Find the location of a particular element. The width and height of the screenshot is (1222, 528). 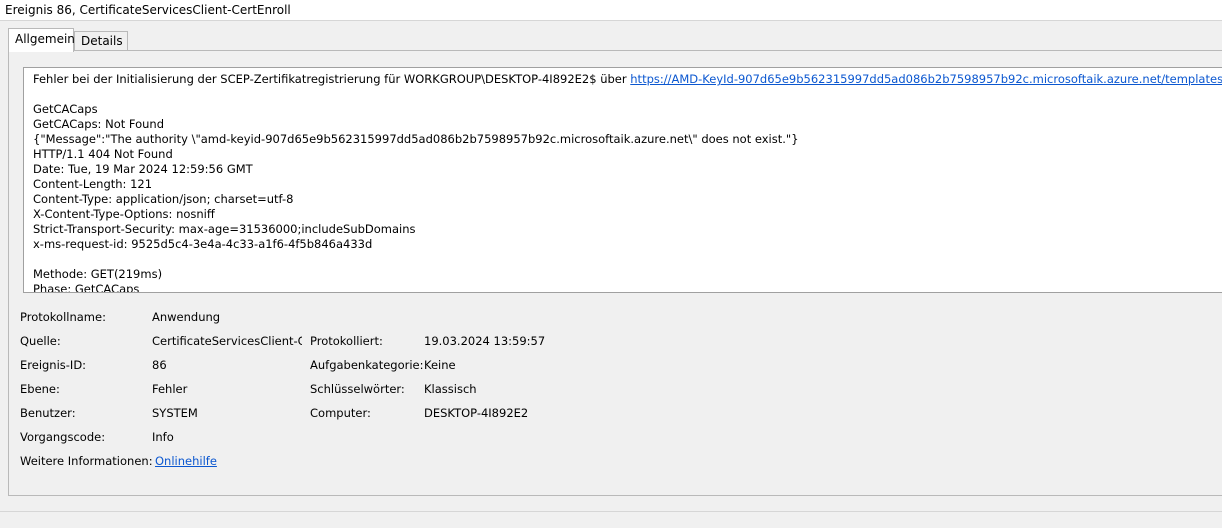

vorgangscode-label: Vorgangscode: is located at coordinates (63, 437).